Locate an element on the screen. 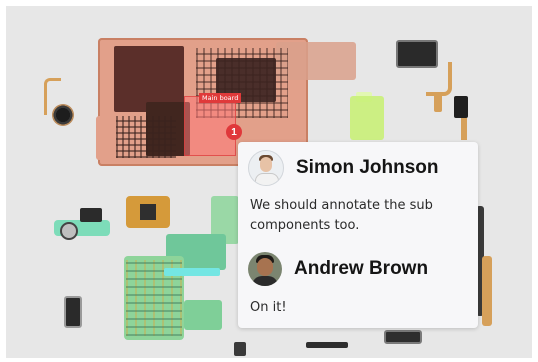  cyan-annotation-bar is located at coordinates (192, 272).